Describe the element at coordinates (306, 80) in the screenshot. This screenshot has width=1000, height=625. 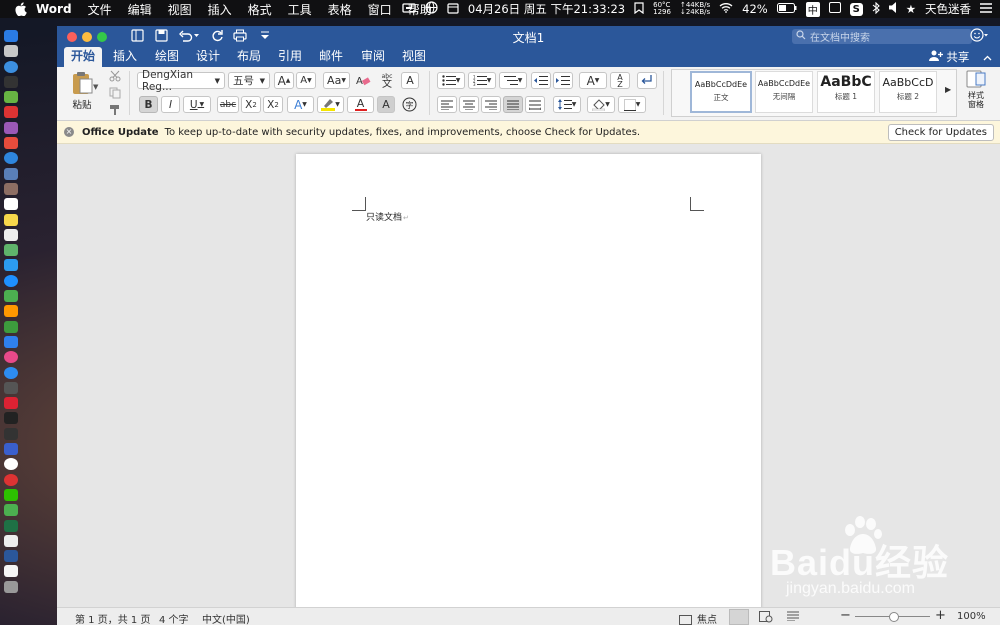
I see `shrink-font-button: A ▼` at that location.